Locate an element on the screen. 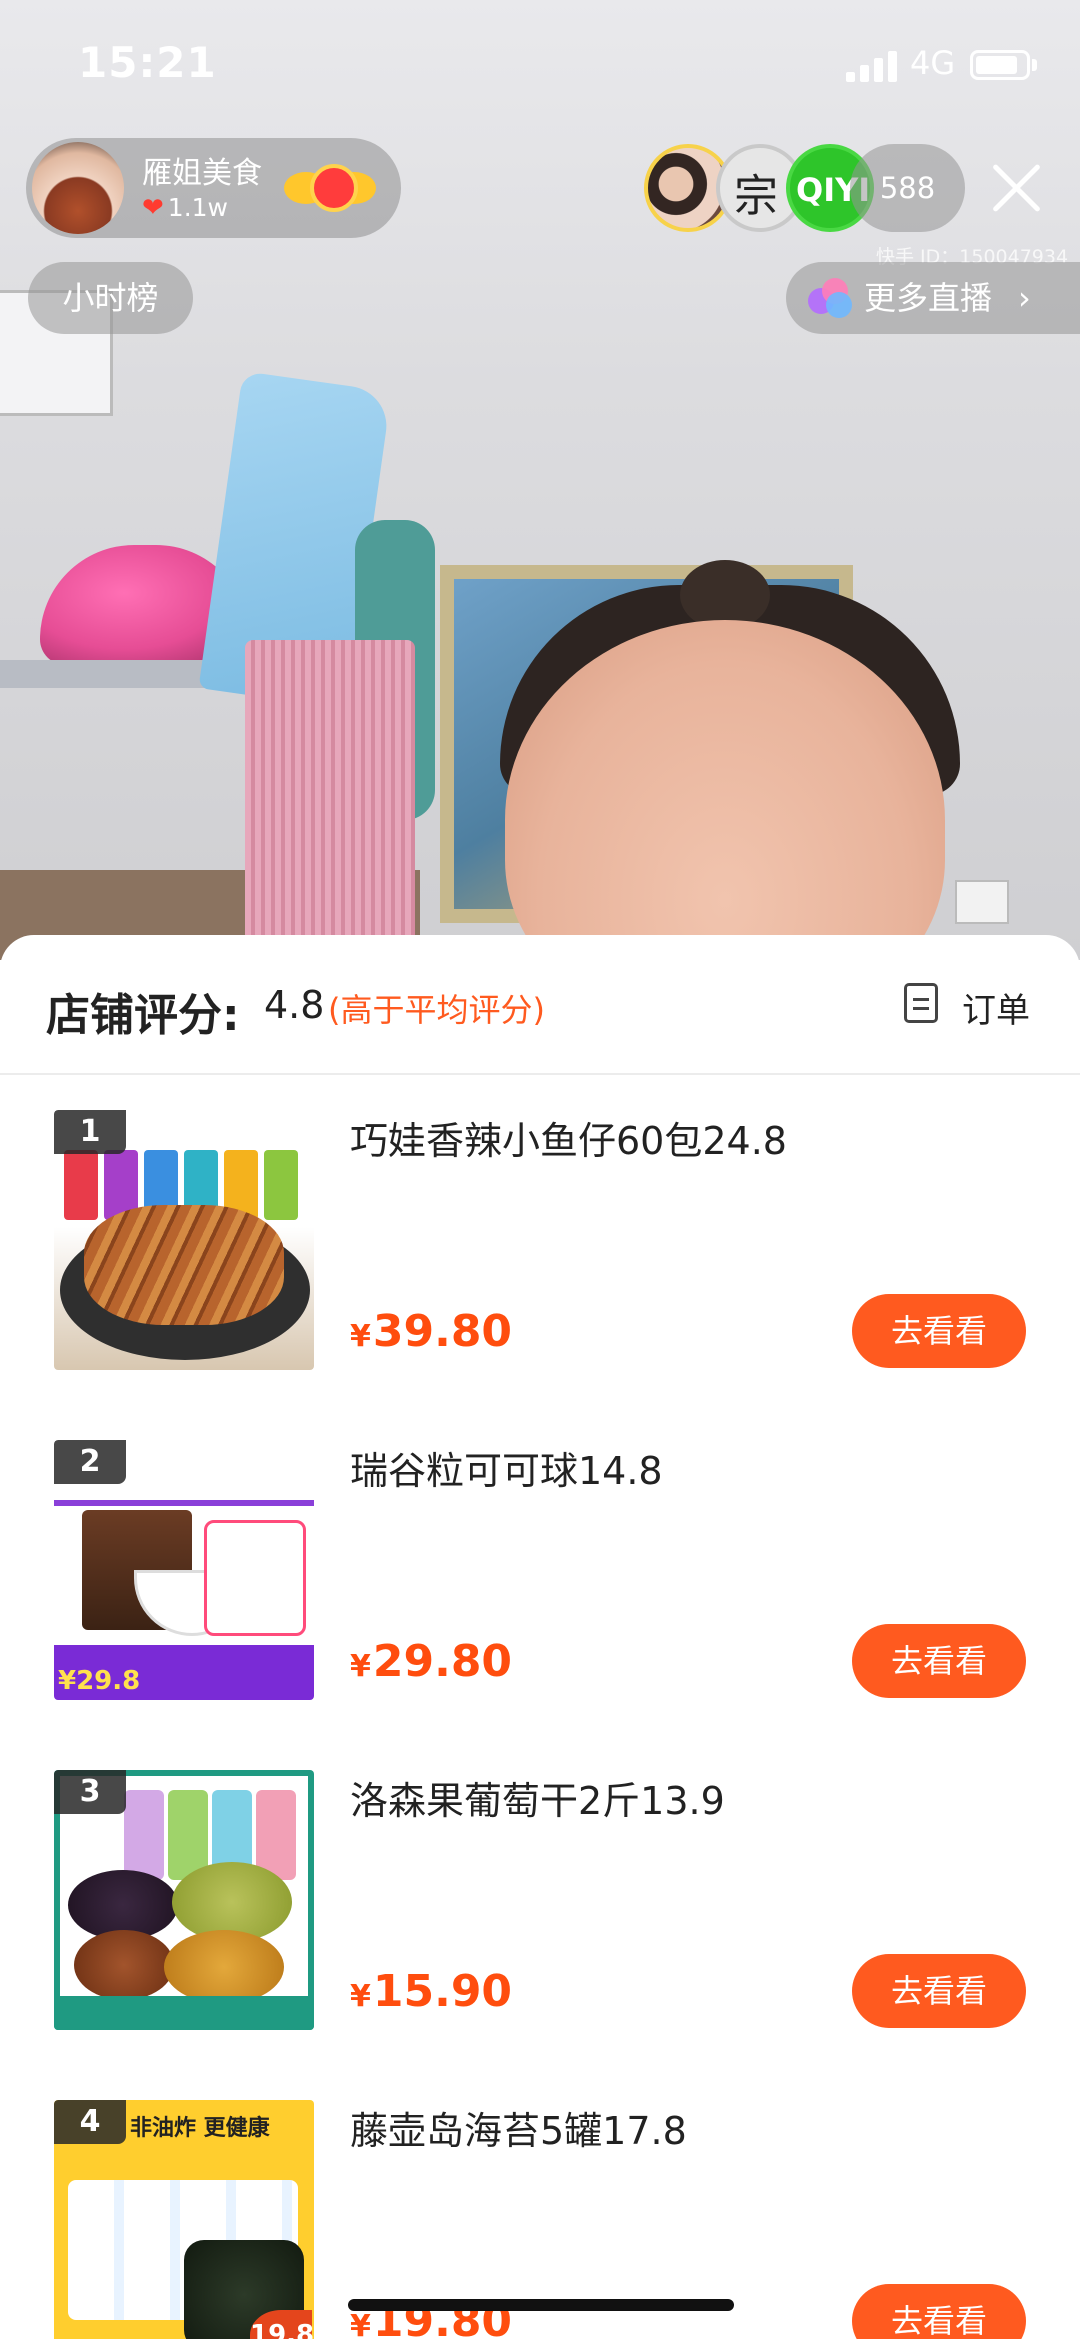 Image resolution: width=1080 pixels, height=2339 pixels. viewer-count: 588 is located at coordinates (907, 188).